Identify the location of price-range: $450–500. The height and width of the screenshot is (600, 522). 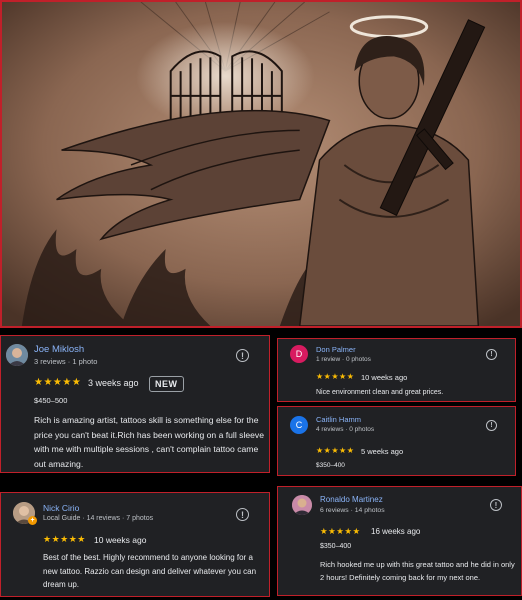
(51, 400).